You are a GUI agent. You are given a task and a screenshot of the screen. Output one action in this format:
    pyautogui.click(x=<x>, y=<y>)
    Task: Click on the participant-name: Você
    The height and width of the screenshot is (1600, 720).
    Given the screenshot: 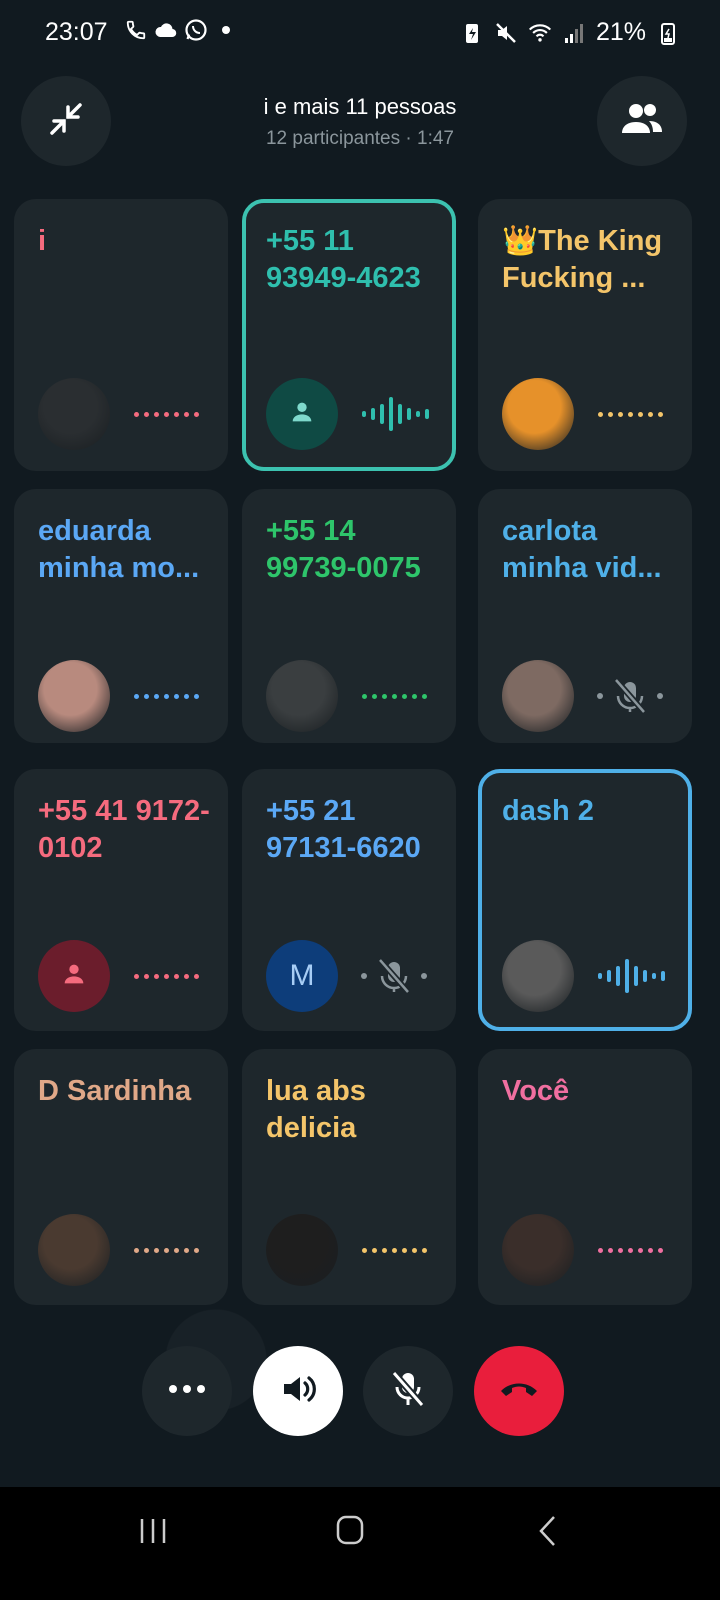 What is the action you would take?
    pyautogui.click(x=536, y=1091)
    